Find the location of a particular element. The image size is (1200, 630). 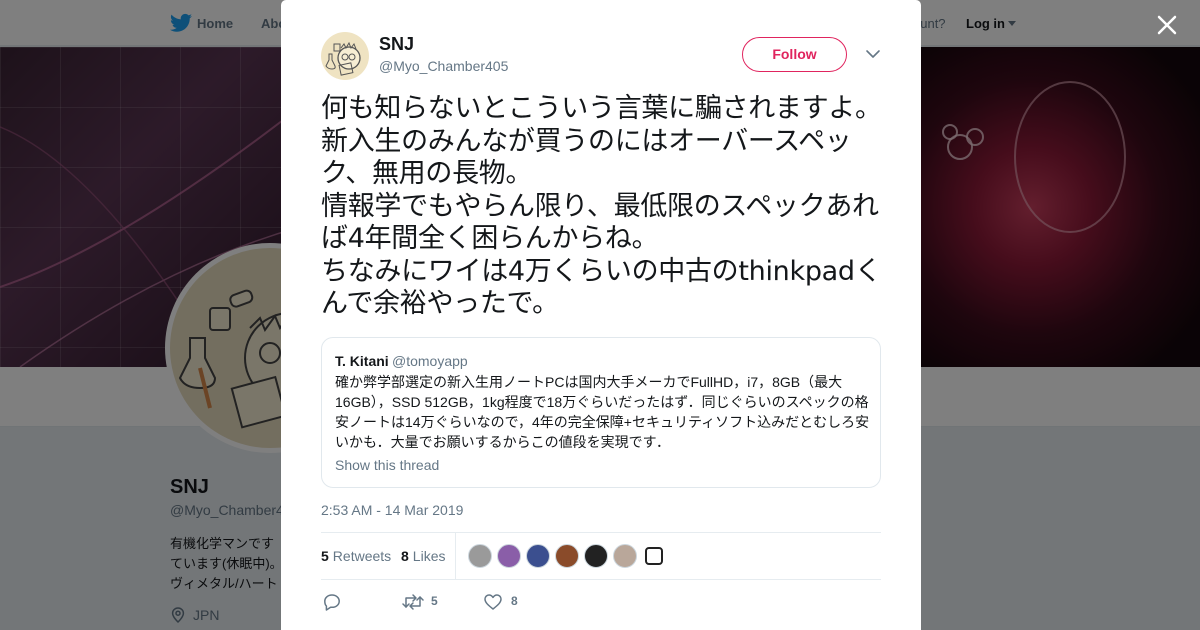

avatar-light is located at coordinates (625, 556).